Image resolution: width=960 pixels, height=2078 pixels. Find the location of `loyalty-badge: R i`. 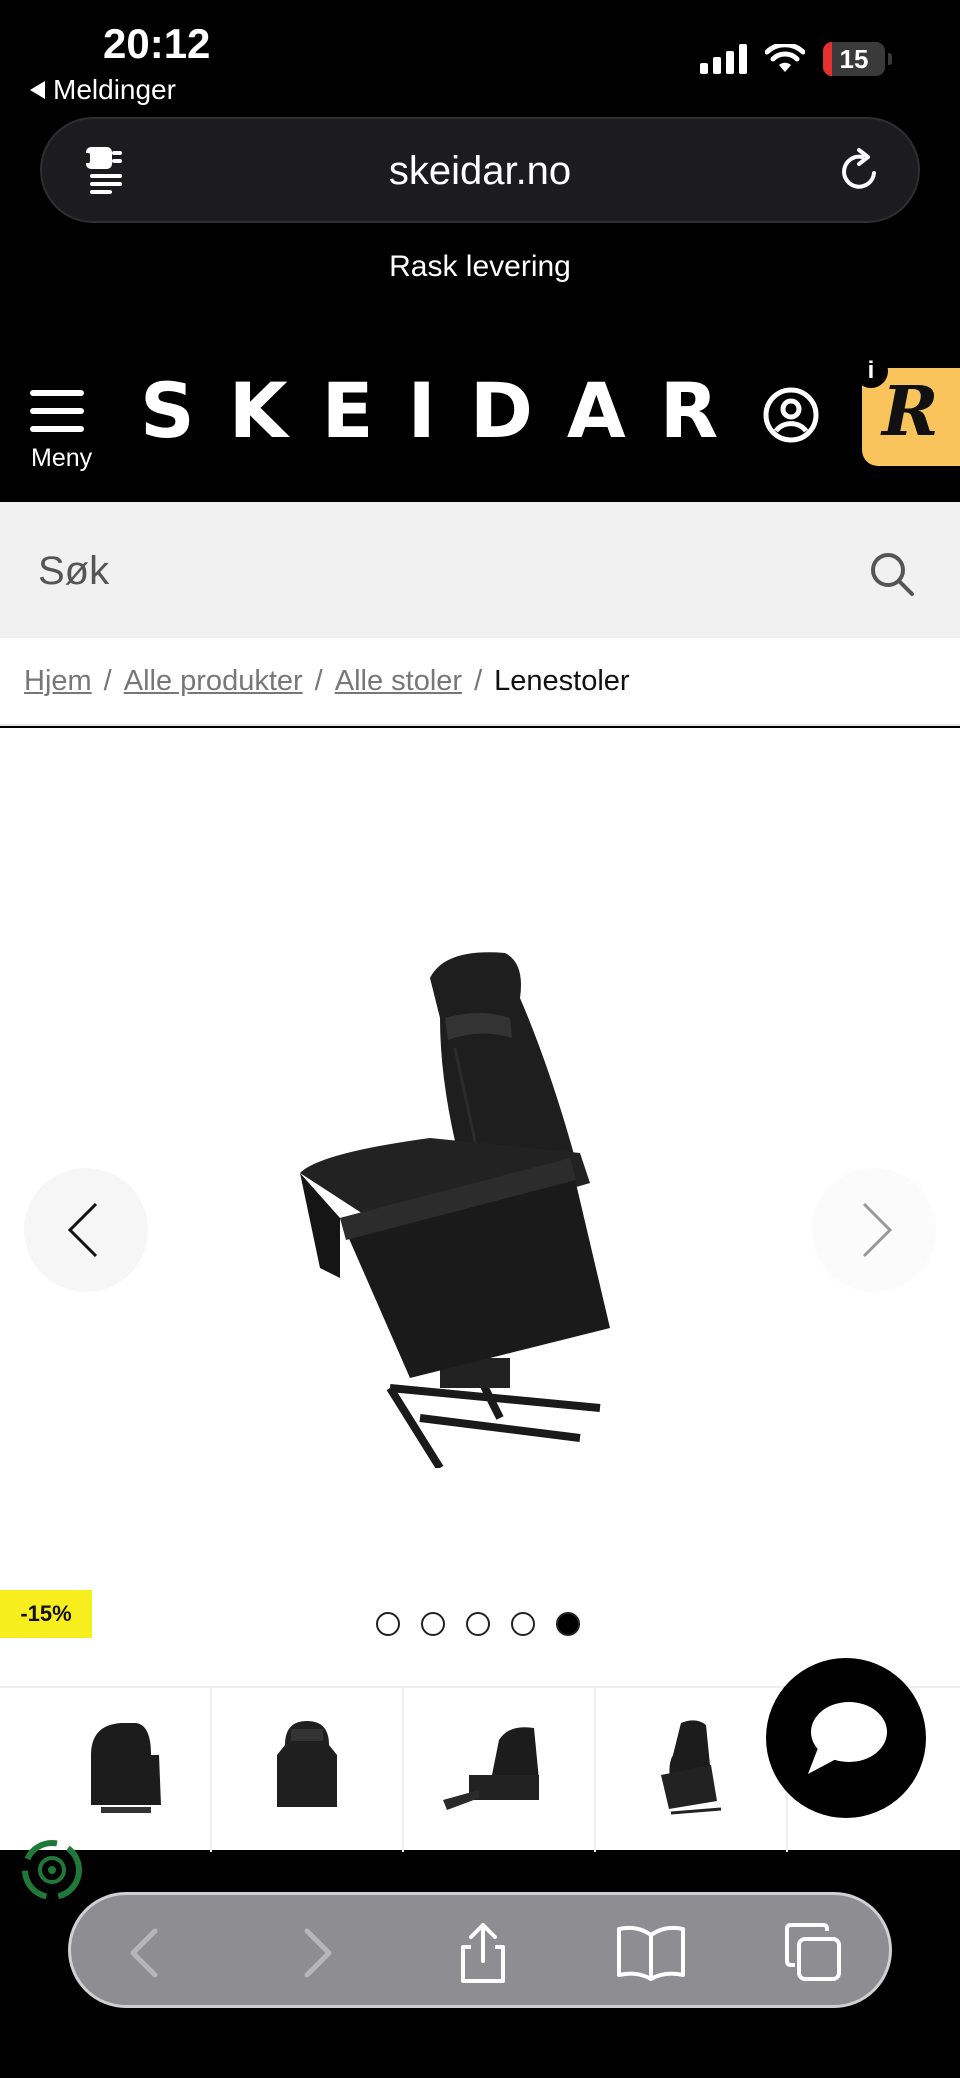

loyalty-badge: R i is located at coordinates (907, 410).